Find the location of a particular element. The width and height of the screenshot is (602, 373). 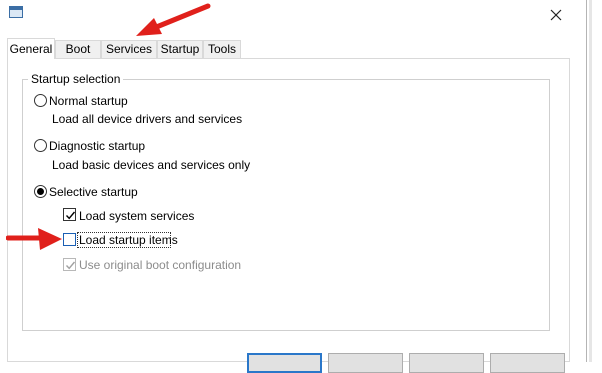

tab-label: Services is located at coordinates (128, 49).